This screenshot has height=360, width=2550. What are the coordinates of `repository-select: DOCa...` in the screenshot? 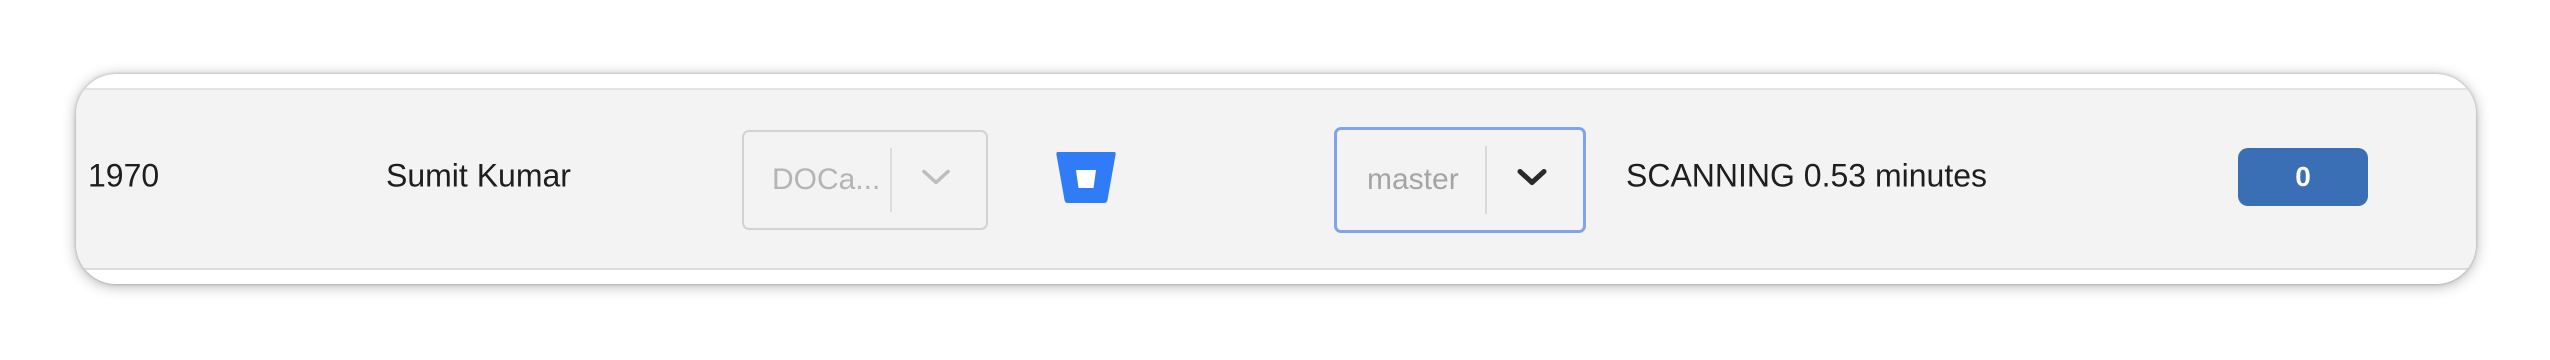 It's located at (865, 180).